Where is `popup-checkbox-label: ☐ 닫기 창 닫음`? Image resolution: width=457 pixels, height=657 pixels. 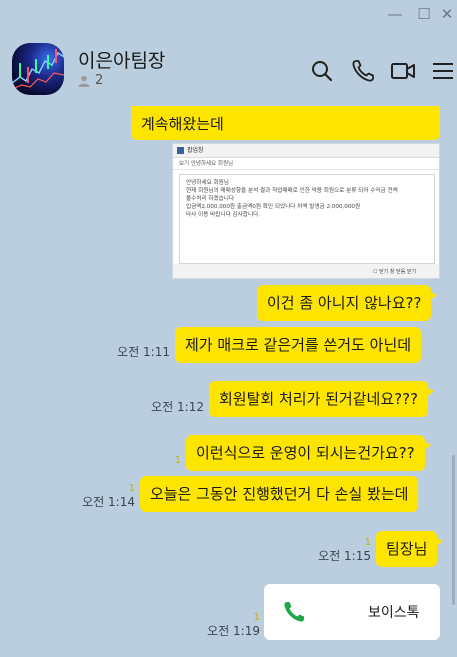
popup-checkbox-label: ☐ 닫기 창 닫음 is located at coordinates (389, 272).